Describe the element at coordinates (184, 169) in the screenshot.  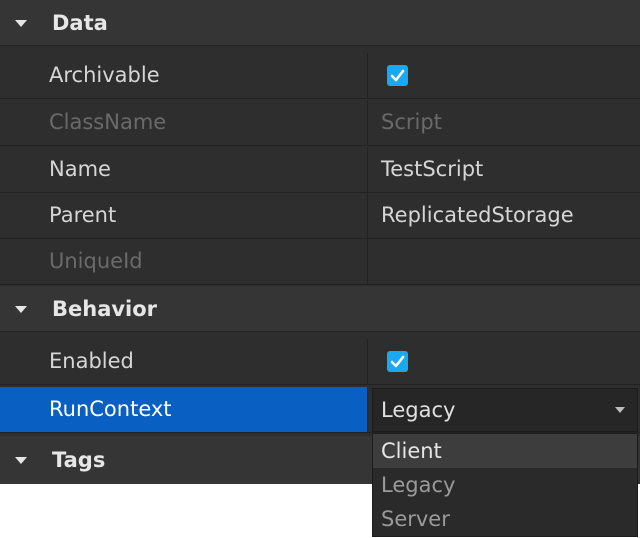
I see `property-name: Name` at that location.